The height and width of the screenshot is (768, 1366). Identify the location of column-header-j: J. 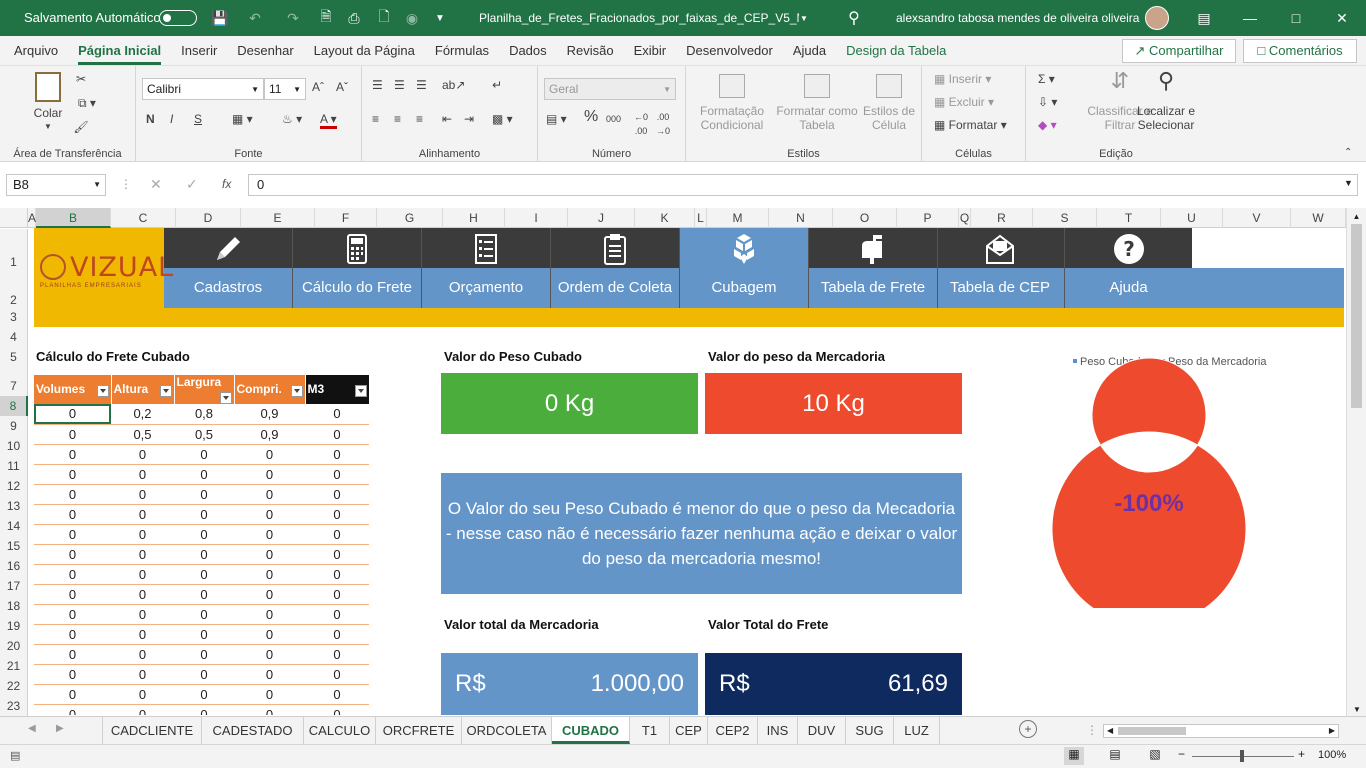
(601, 218).